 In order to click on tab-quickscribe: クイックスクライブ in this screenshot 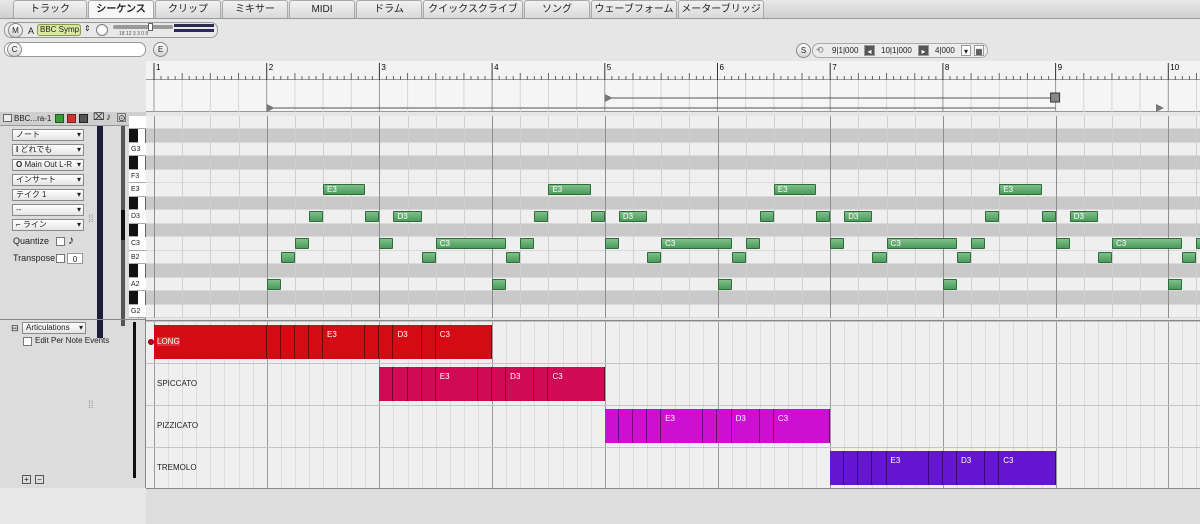, I will do `click(473, 9)`.